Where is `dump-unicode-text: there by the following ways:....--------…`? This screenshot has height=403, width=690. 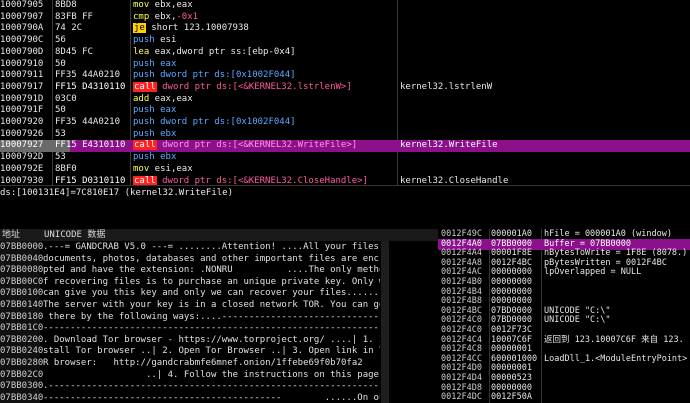
dump-unicode-text: there by the following ways:....--------… is located at coordinates (211, 316).